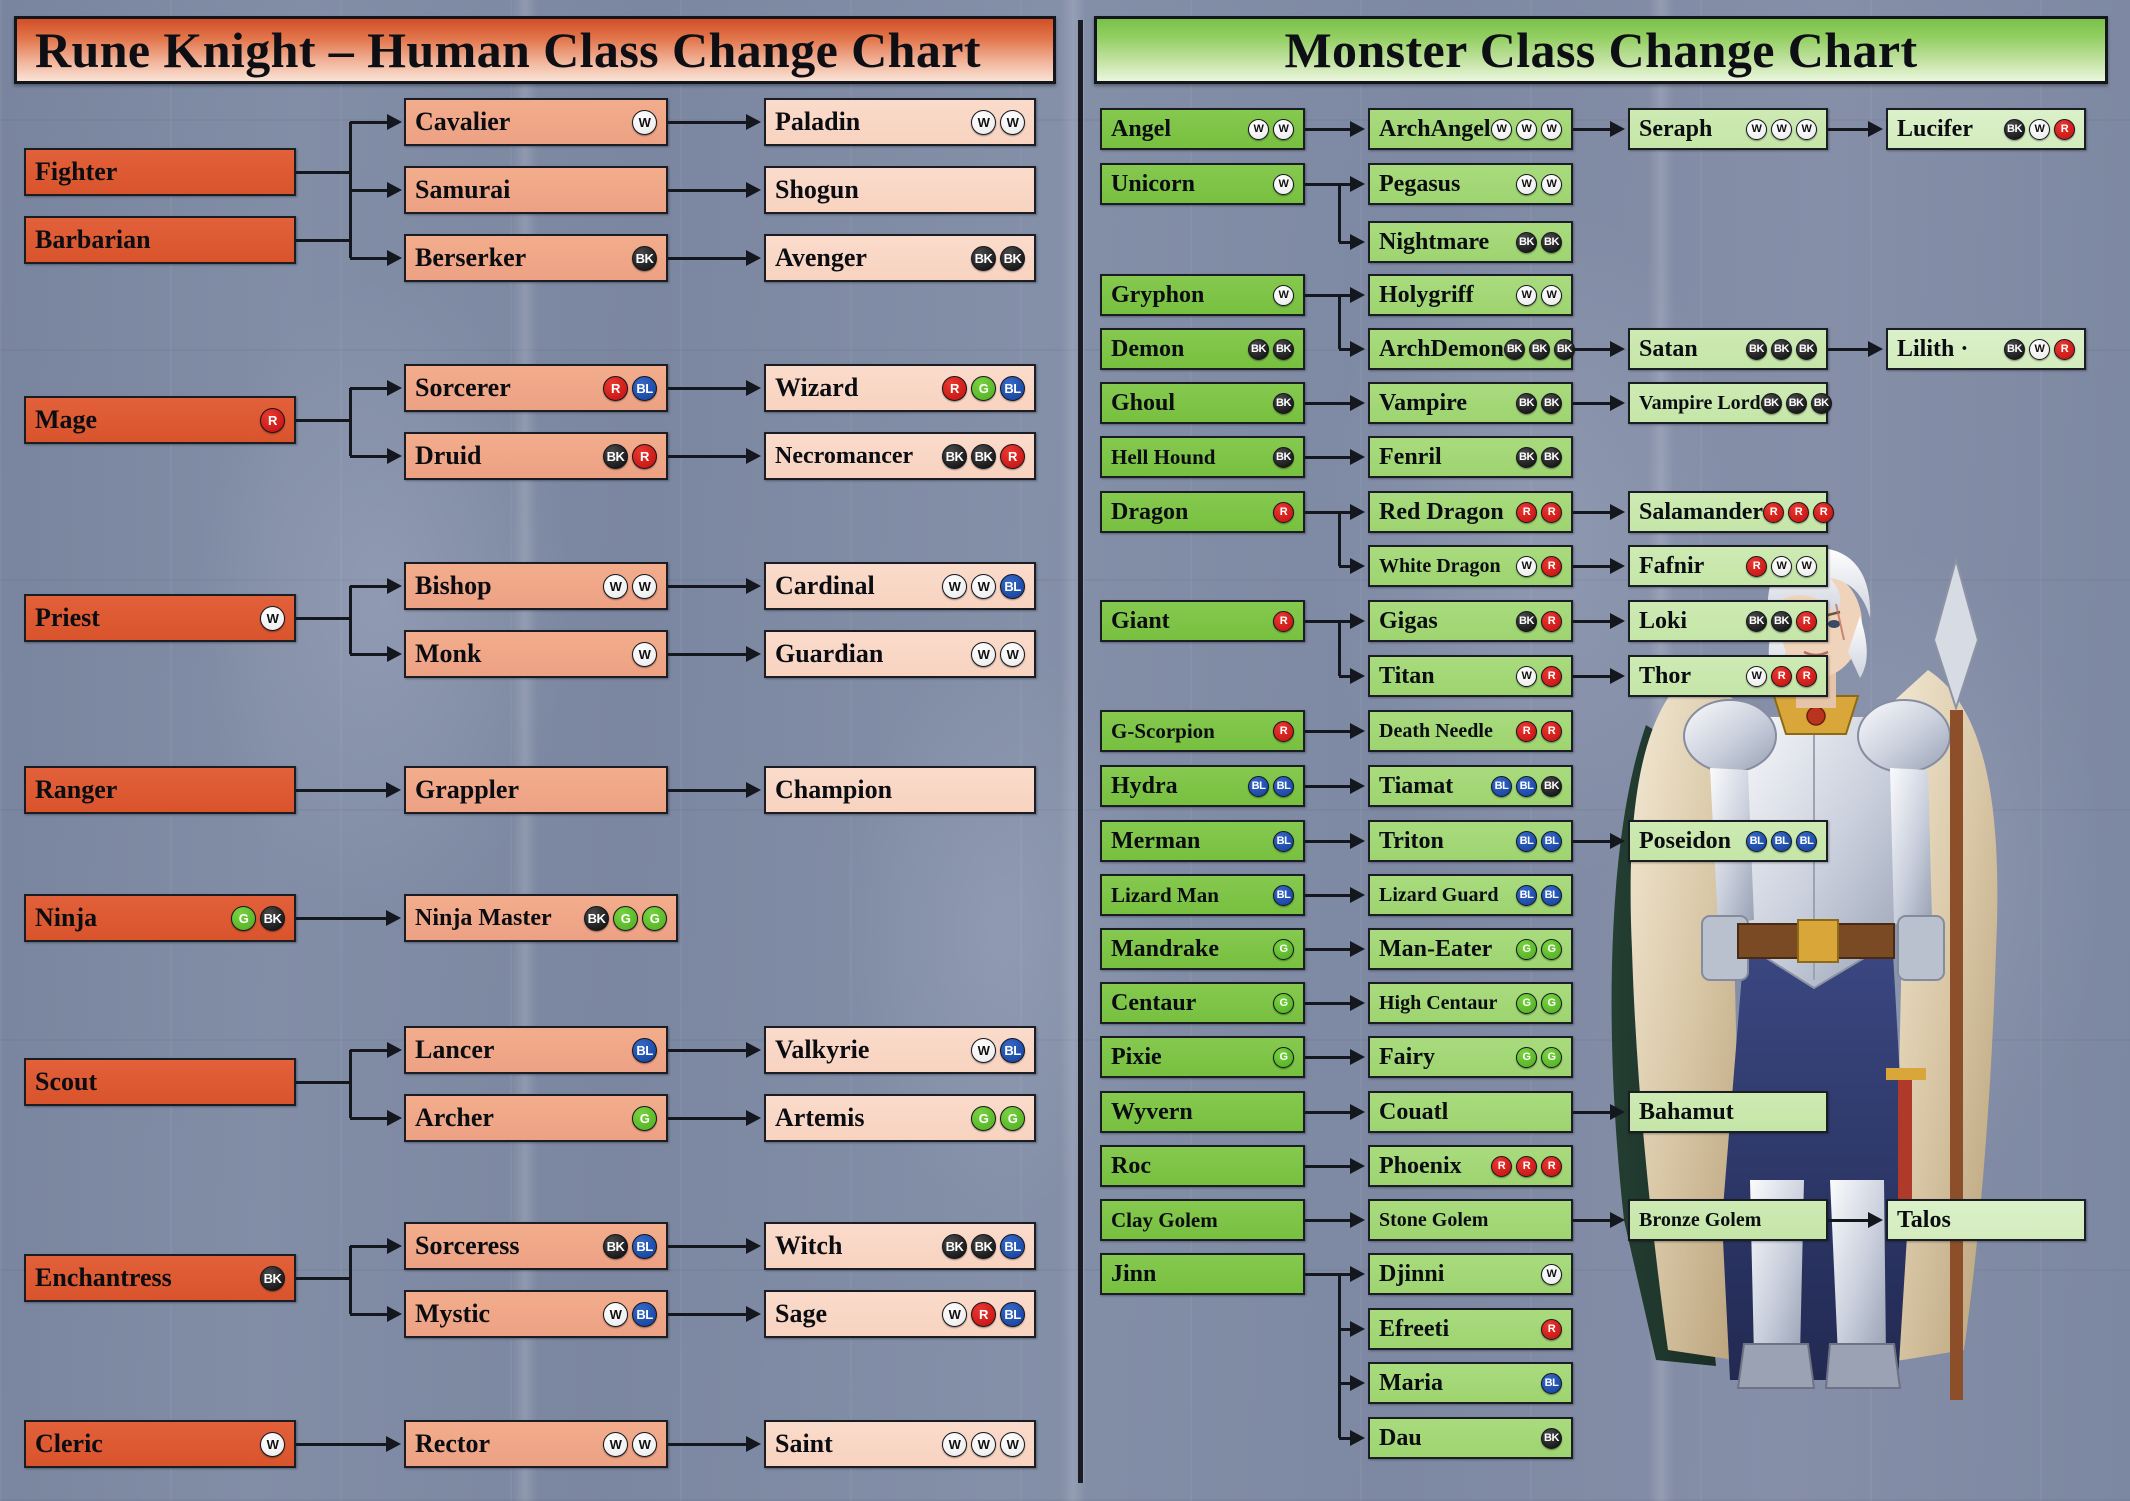 Image resolution: width=2130 pixels, height=1501 pixels. Describe the element at coordinates (1470, 1438) in the screenshot. I see `monster-class-dau-t2: Dau BK` at that location.